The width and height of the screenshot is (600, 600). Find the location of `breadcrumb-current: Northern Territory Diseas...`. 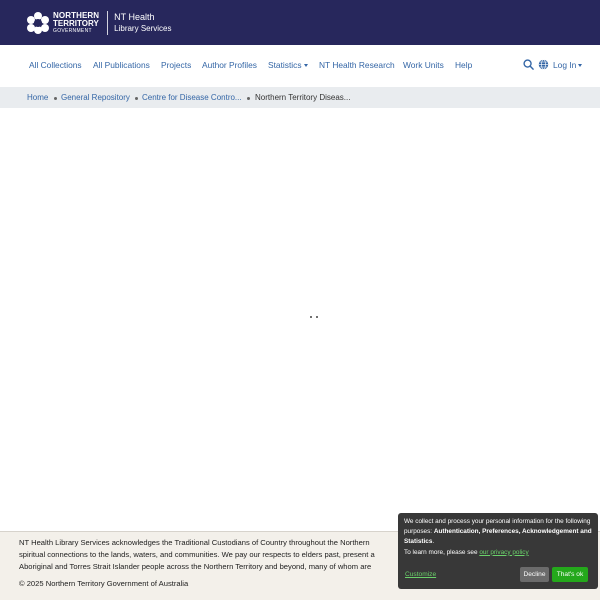

breadcrumb-current: Northern Territory Diseas... is located at coordinates (303, 97).